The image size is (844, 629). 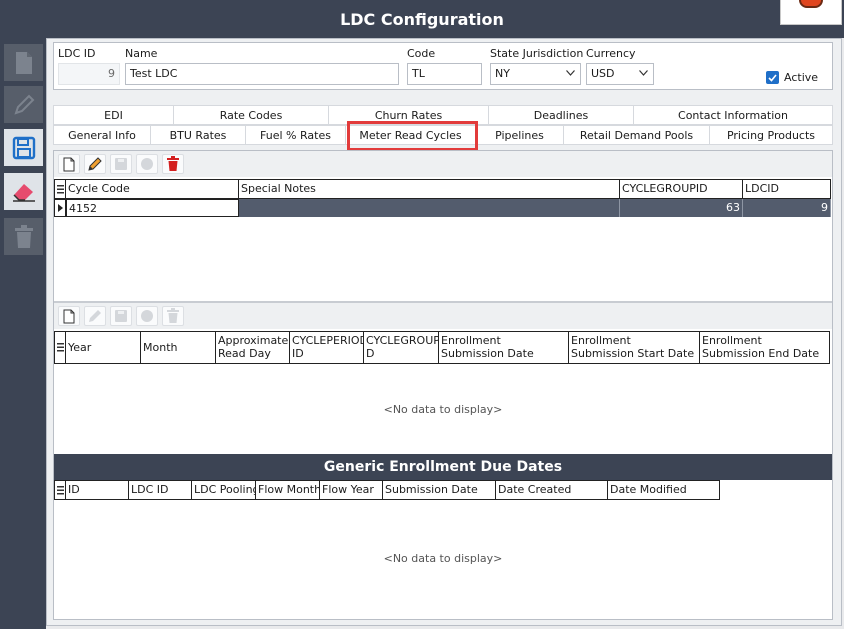 I want to click on cycles-toolbar, so click(x=443, y=164).